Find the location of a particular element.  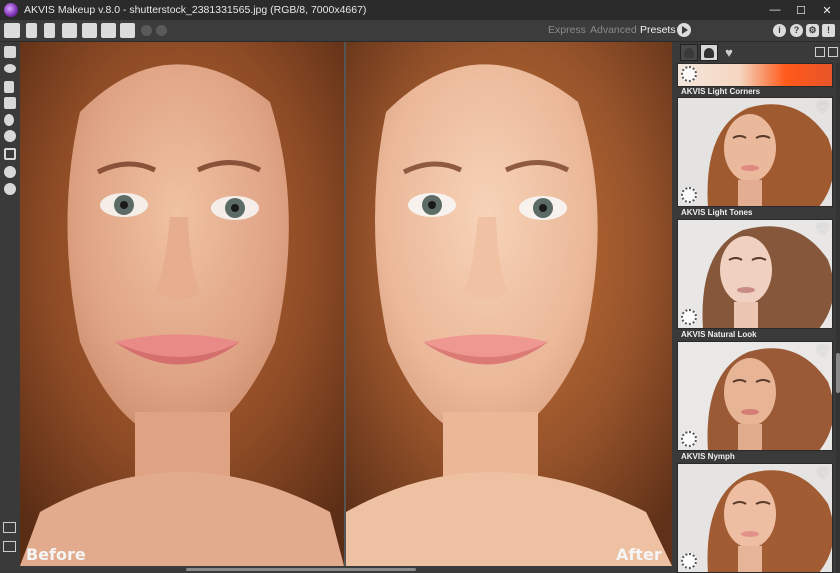

eraser-icon is located at coordinates (10, 52).